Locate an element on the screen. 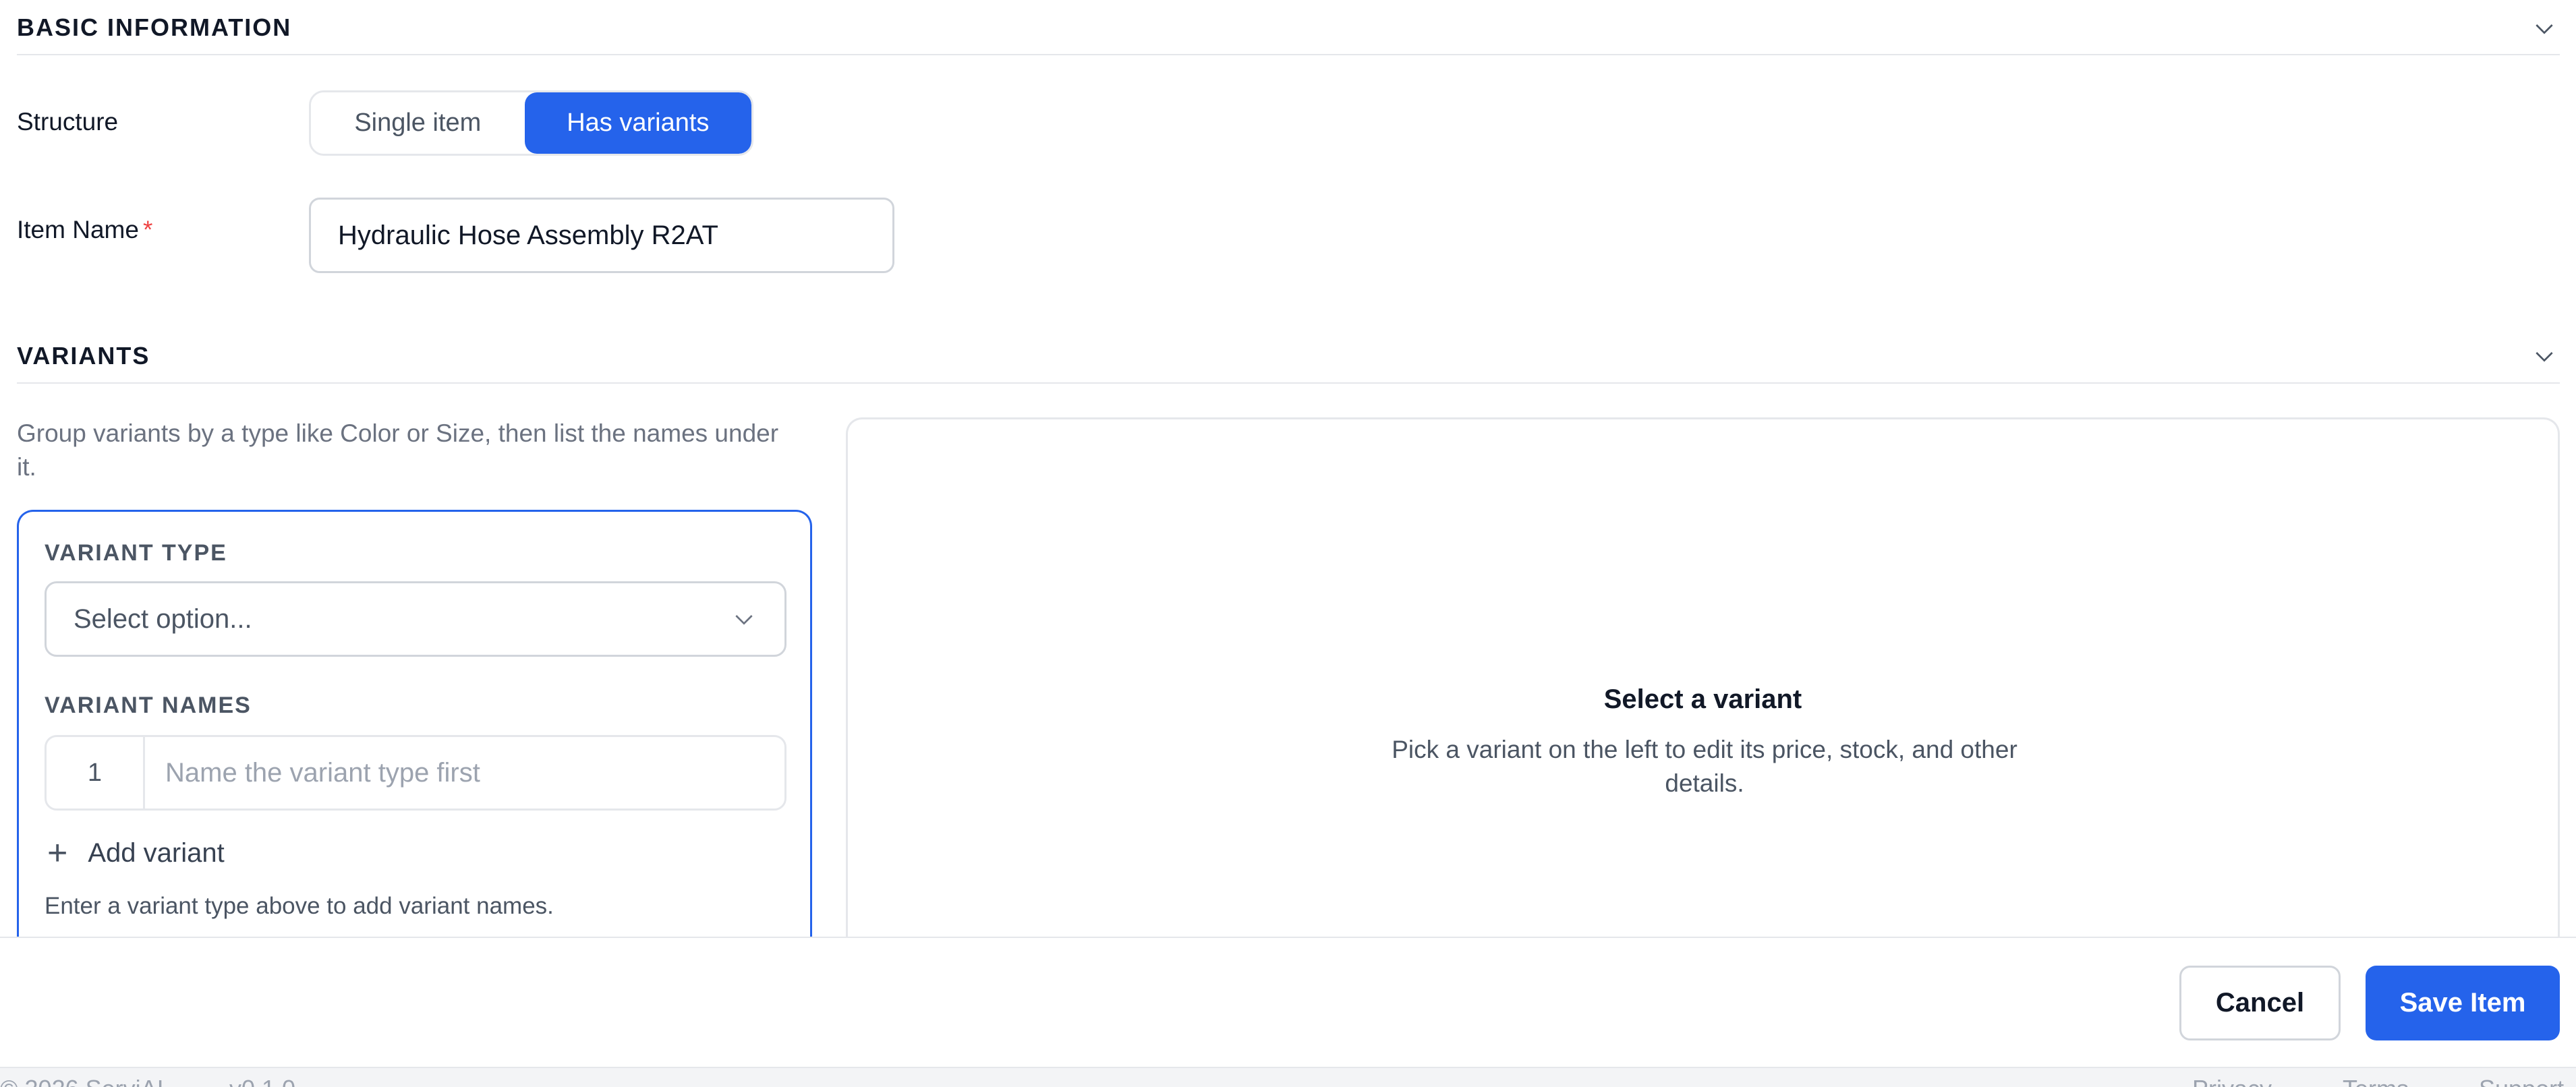 Image resolution: width=2576 pixels, height=1087 pixels. item-name-label-text: Item Name is located at coordinates (78, 229).